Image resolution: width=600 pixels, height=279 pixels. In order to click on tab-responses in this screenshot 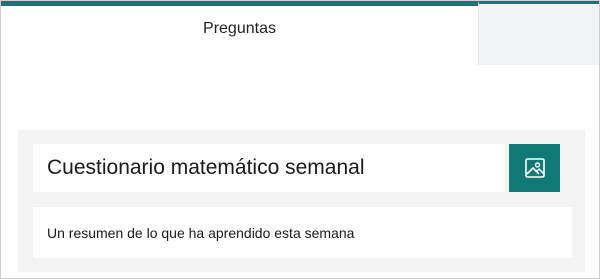, I will do `click(538, 33)`.